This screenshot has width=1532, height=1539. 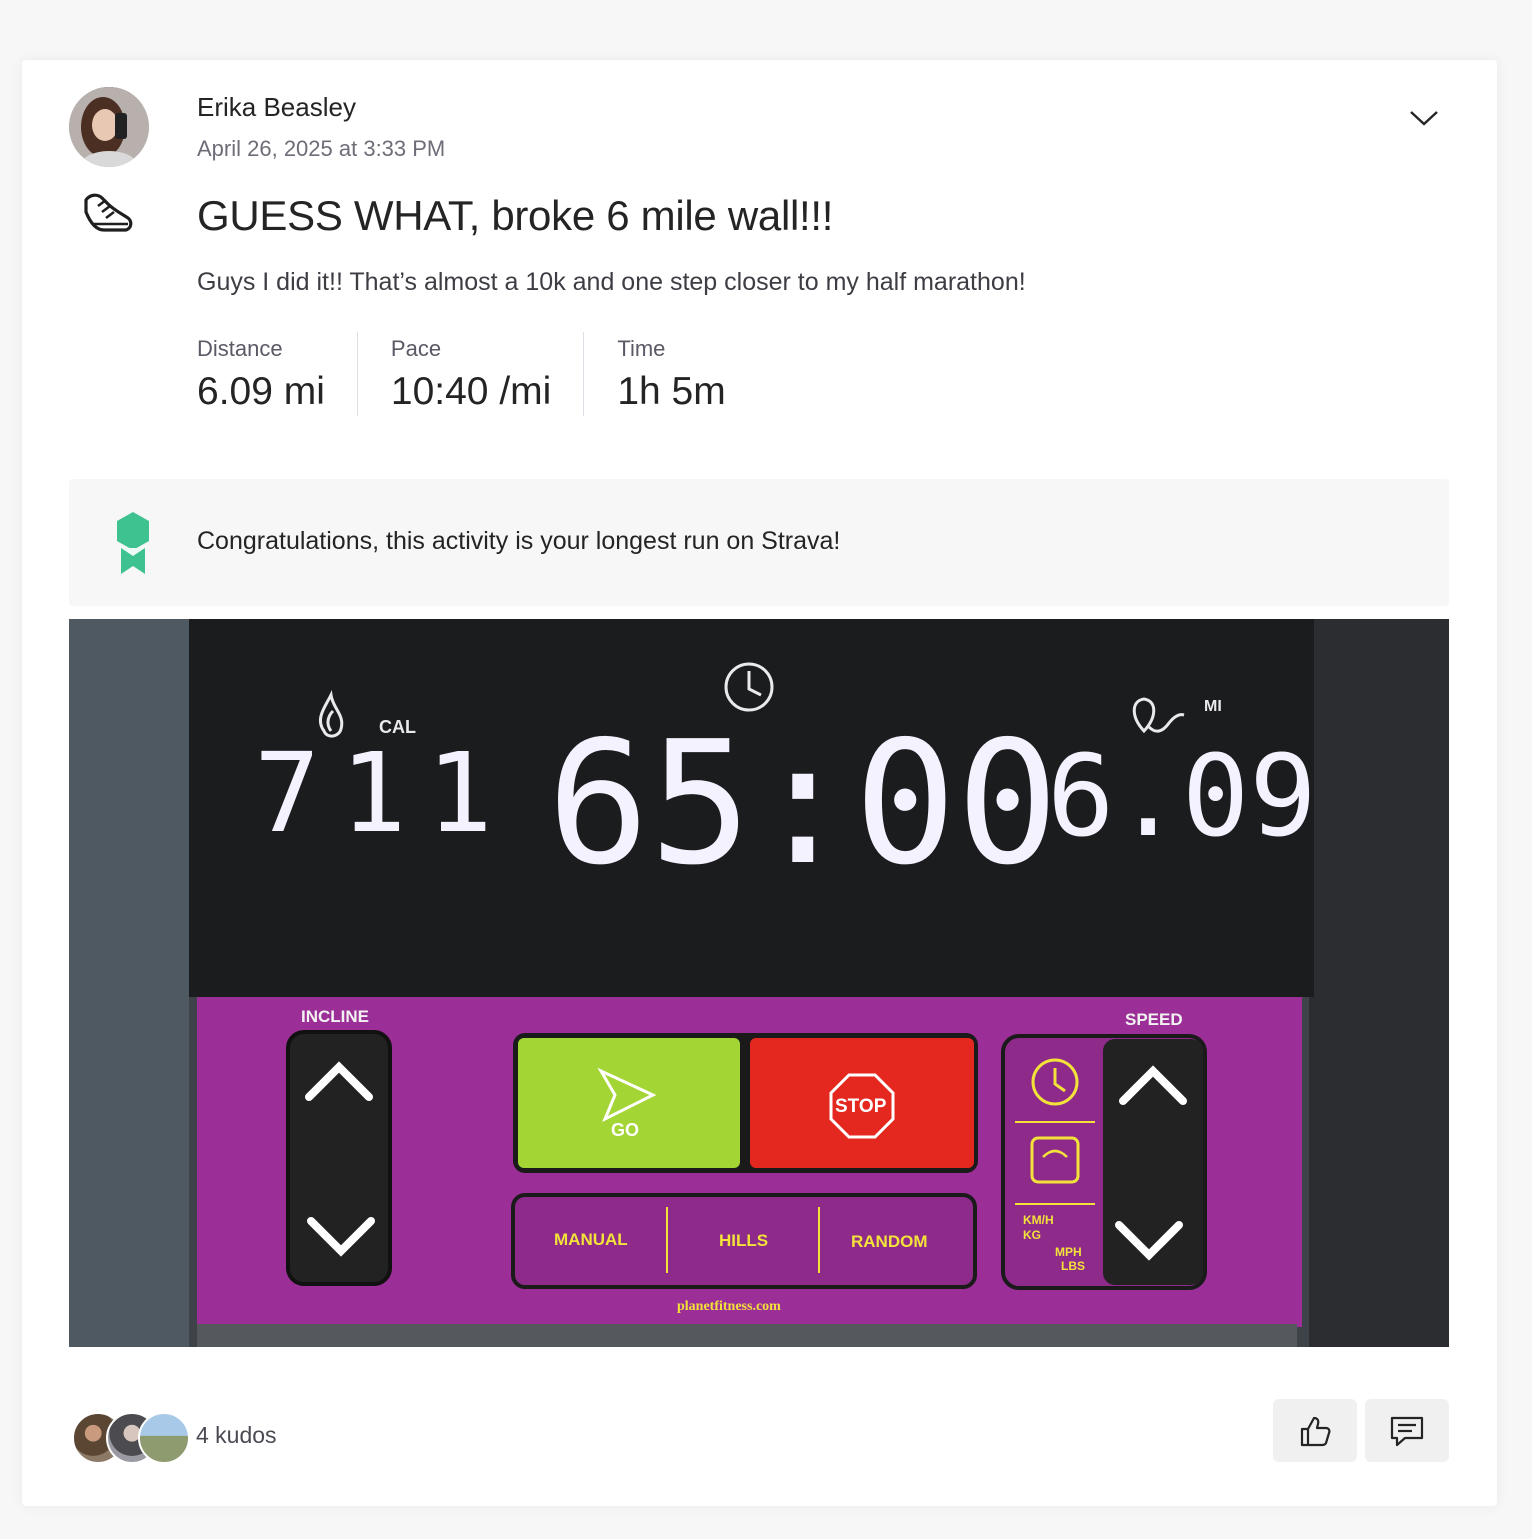 I want to click on kudos-avatar, so click(x=164, y=1438).